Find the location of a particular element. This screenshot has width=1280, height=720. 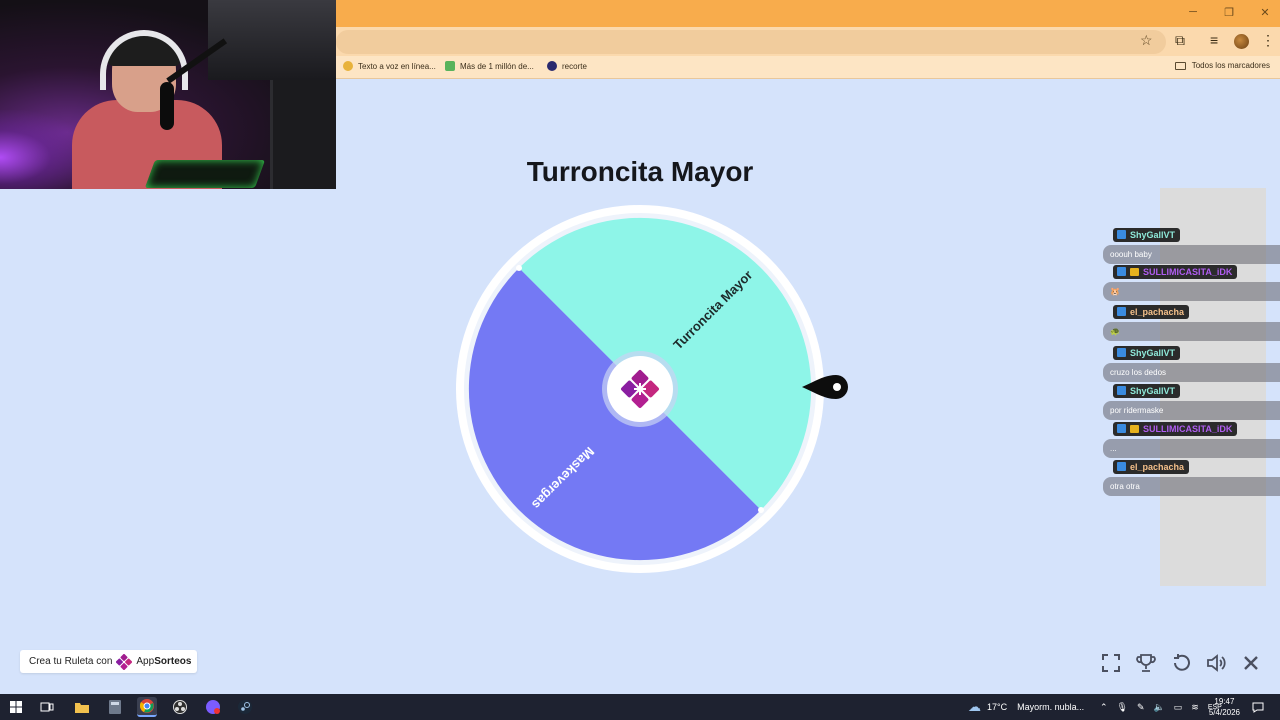

system-tray: ⌃ 🎙 ✎ 🔈 ▭ ≋ ESP is located at coordinates (1161, 707).